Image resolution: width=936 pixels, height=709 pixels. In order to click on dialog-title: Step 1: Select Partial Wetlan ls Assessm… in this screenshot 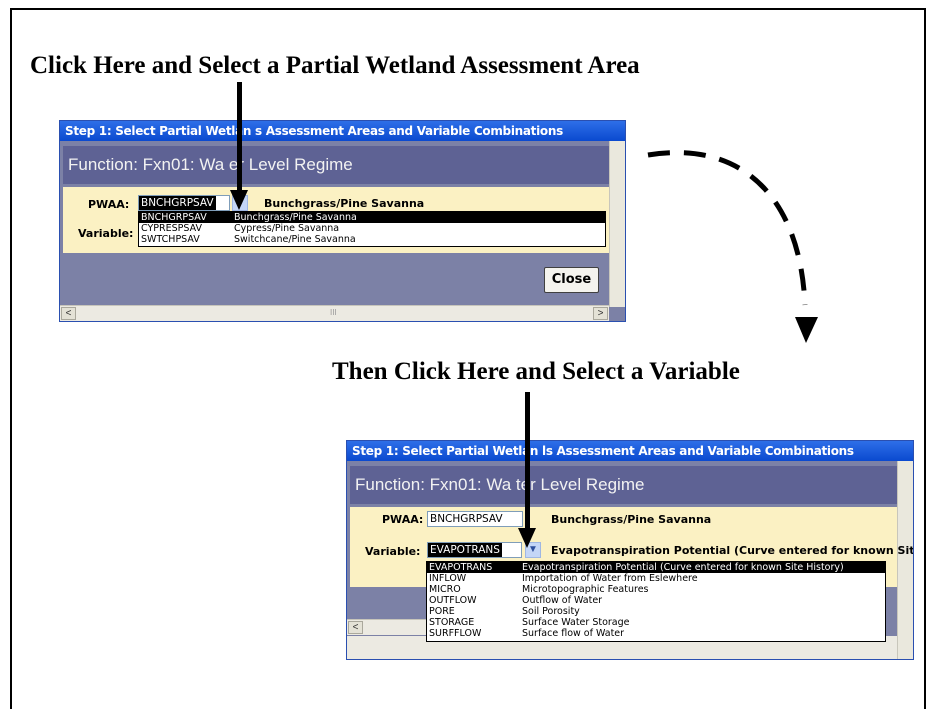, I will do `click(630, 451)`.